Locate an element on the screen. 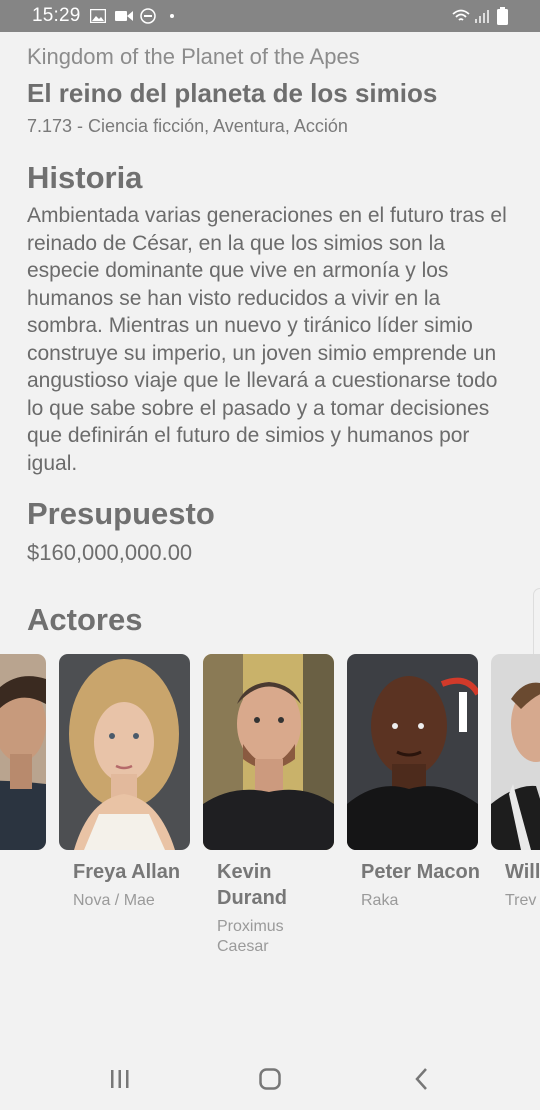  home-icon is located at coordinates (270, 1079).